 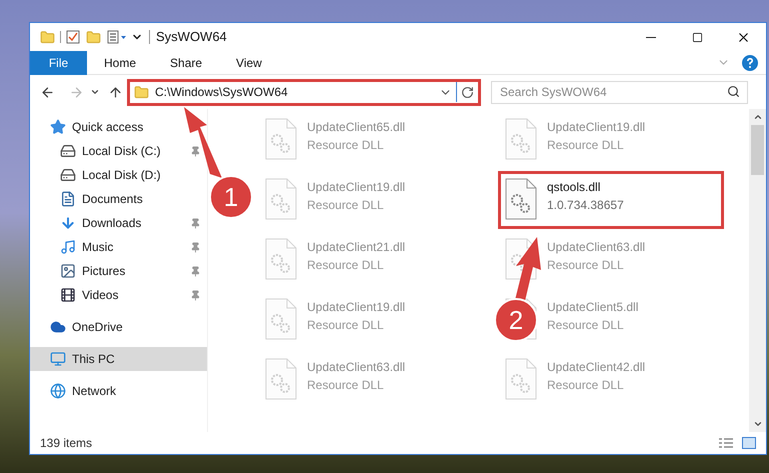 What do you see at coordinates (93, 359) in the screenshot?
I see `sidebar-label: This PC` at bounding box center [93, 359].